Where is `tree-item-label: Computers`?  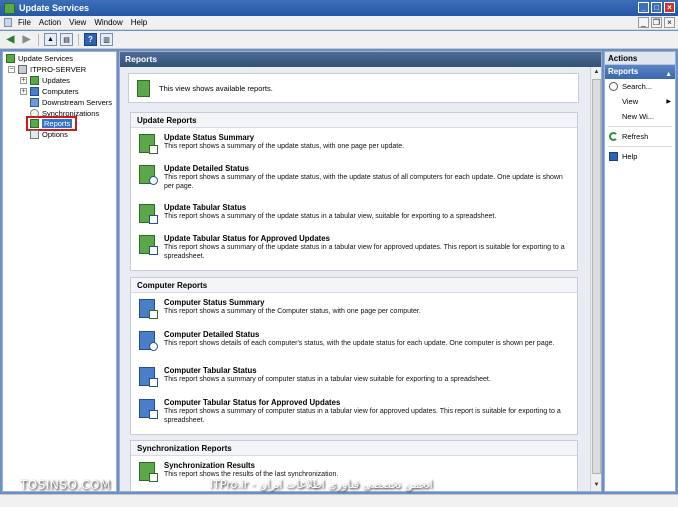 tree-item-label: Computers is located at coordinates (60, 91).